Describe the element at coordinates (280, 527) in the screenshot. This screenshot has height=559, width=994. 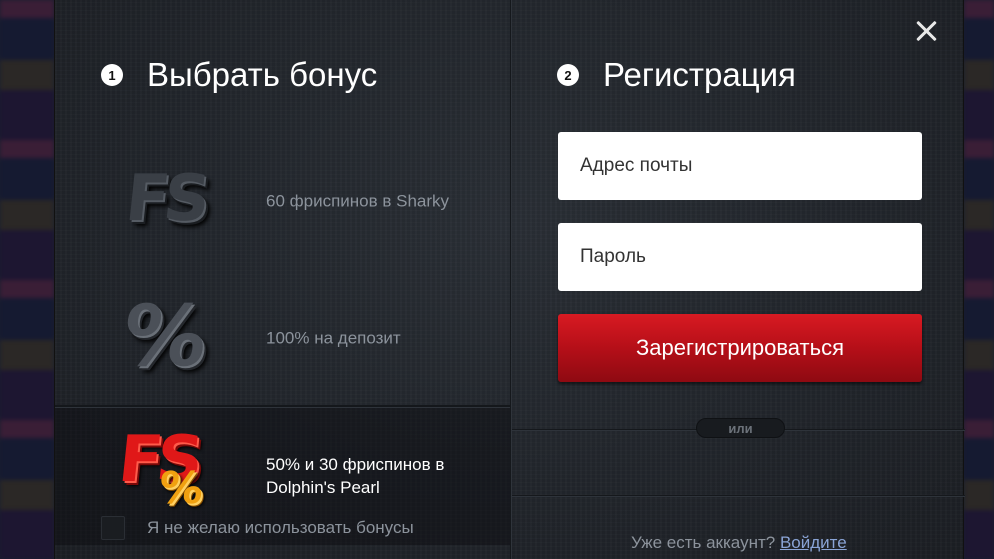
I see `no-bonus-label: Я не желаю использовать бонусы` at that location.